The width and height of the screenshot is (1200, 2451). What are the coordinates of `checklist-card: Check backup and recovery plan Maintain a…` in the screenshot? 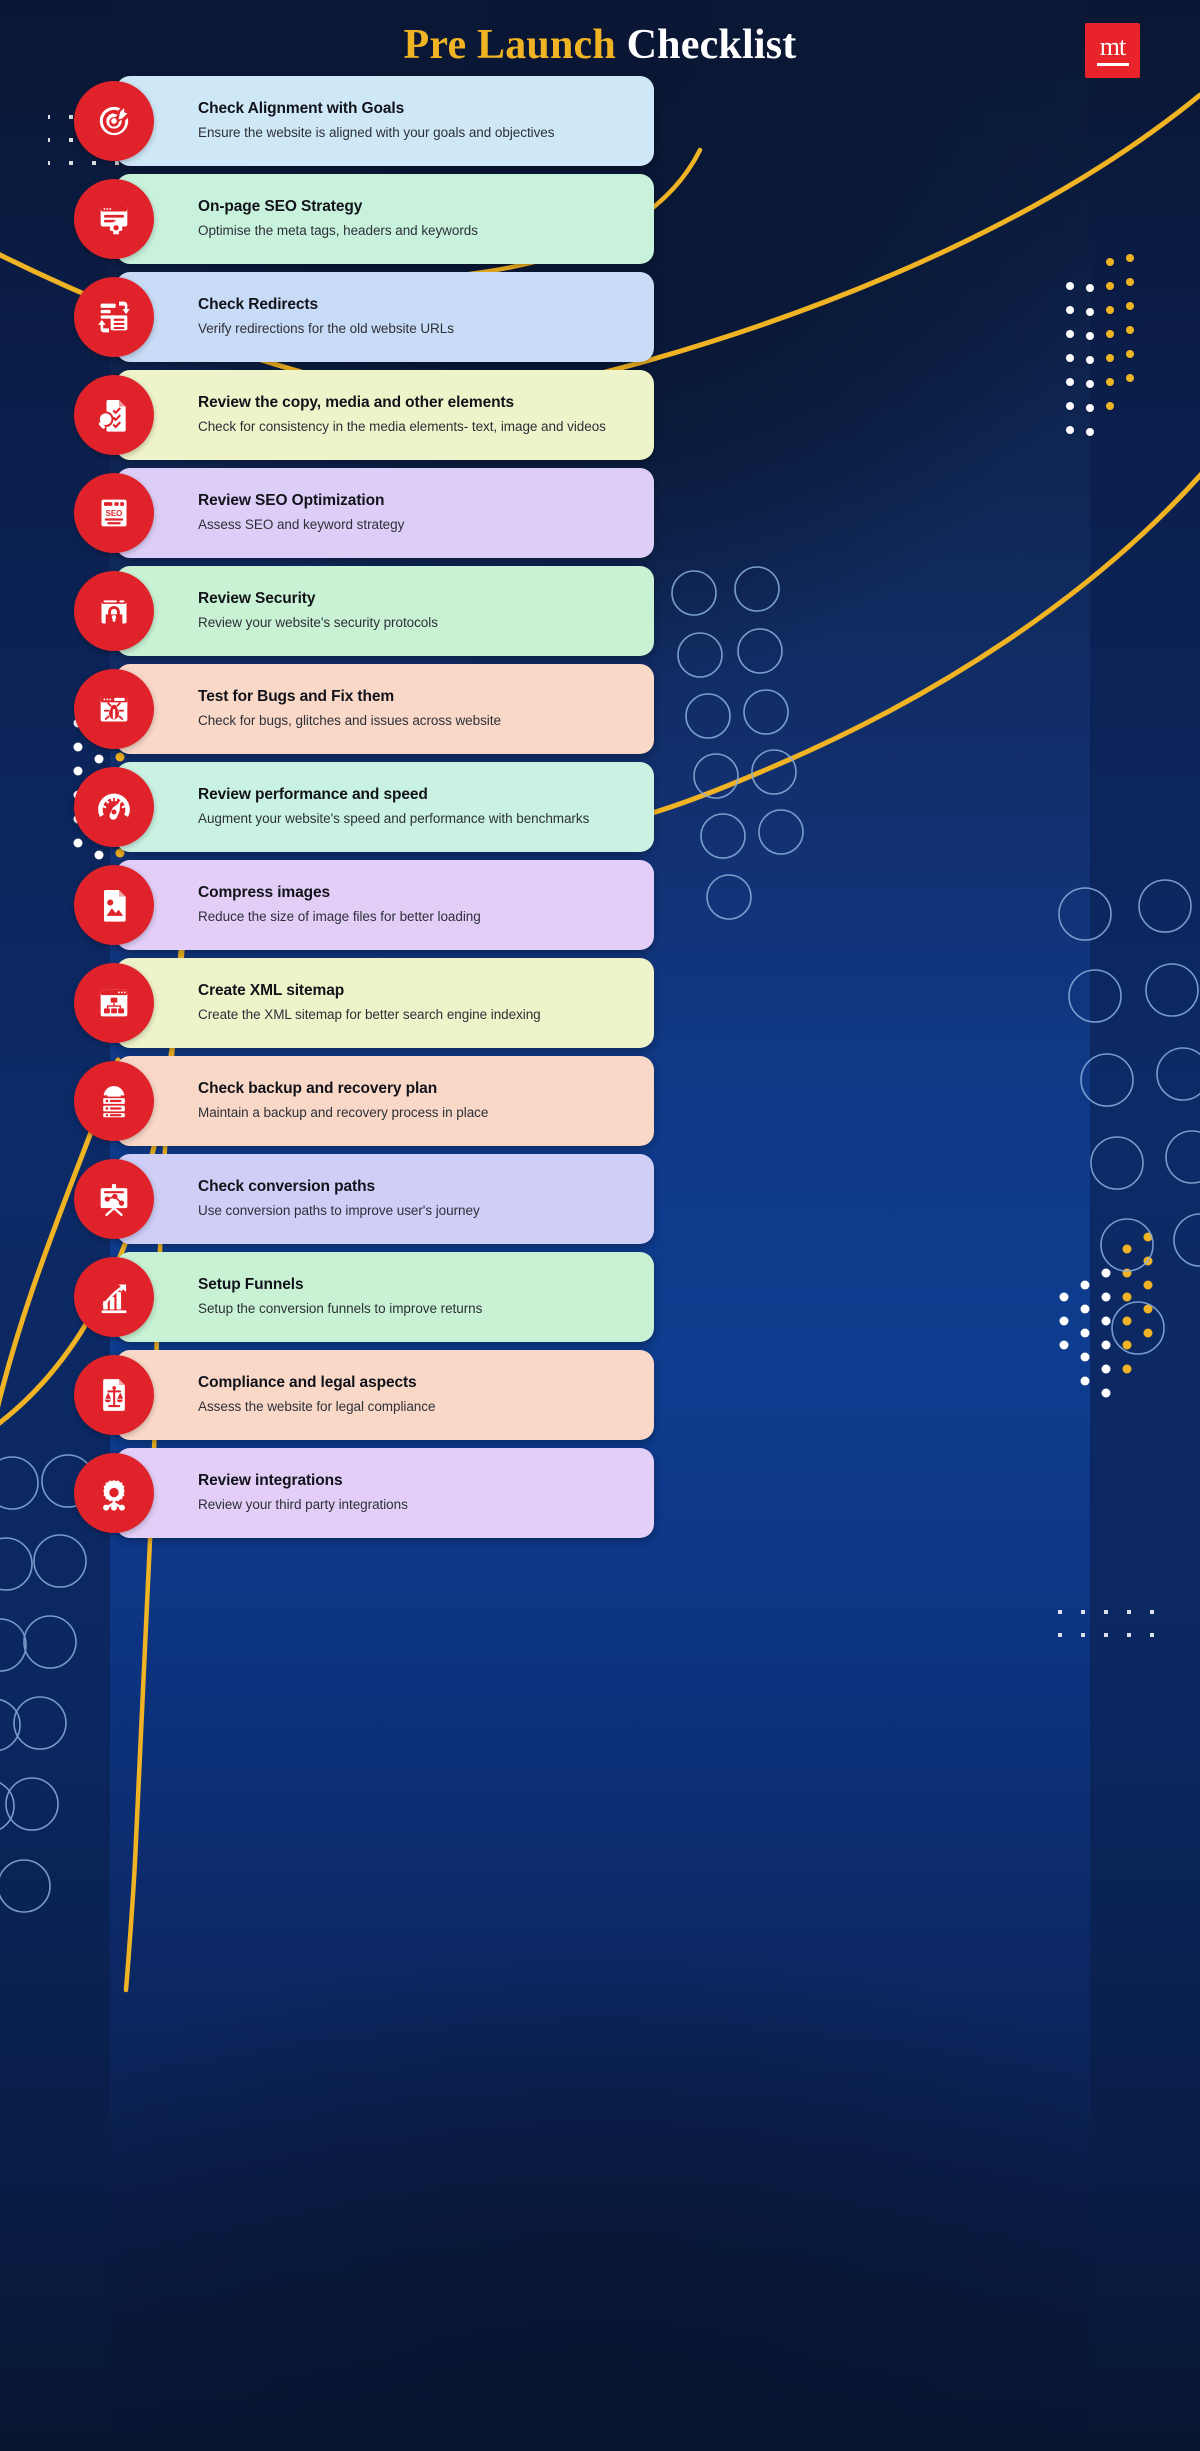 It's located at (364, 1101).